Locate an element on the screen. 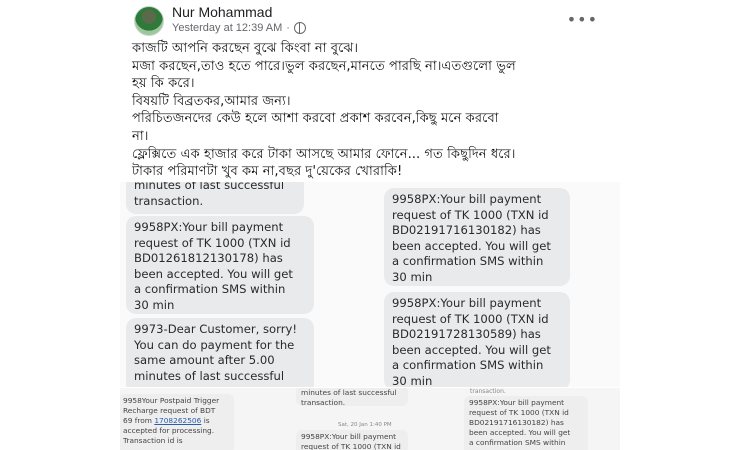 The width and height of the screenshot is (740, 450). sms-line: 69 from is located at coordinates (137, 420).